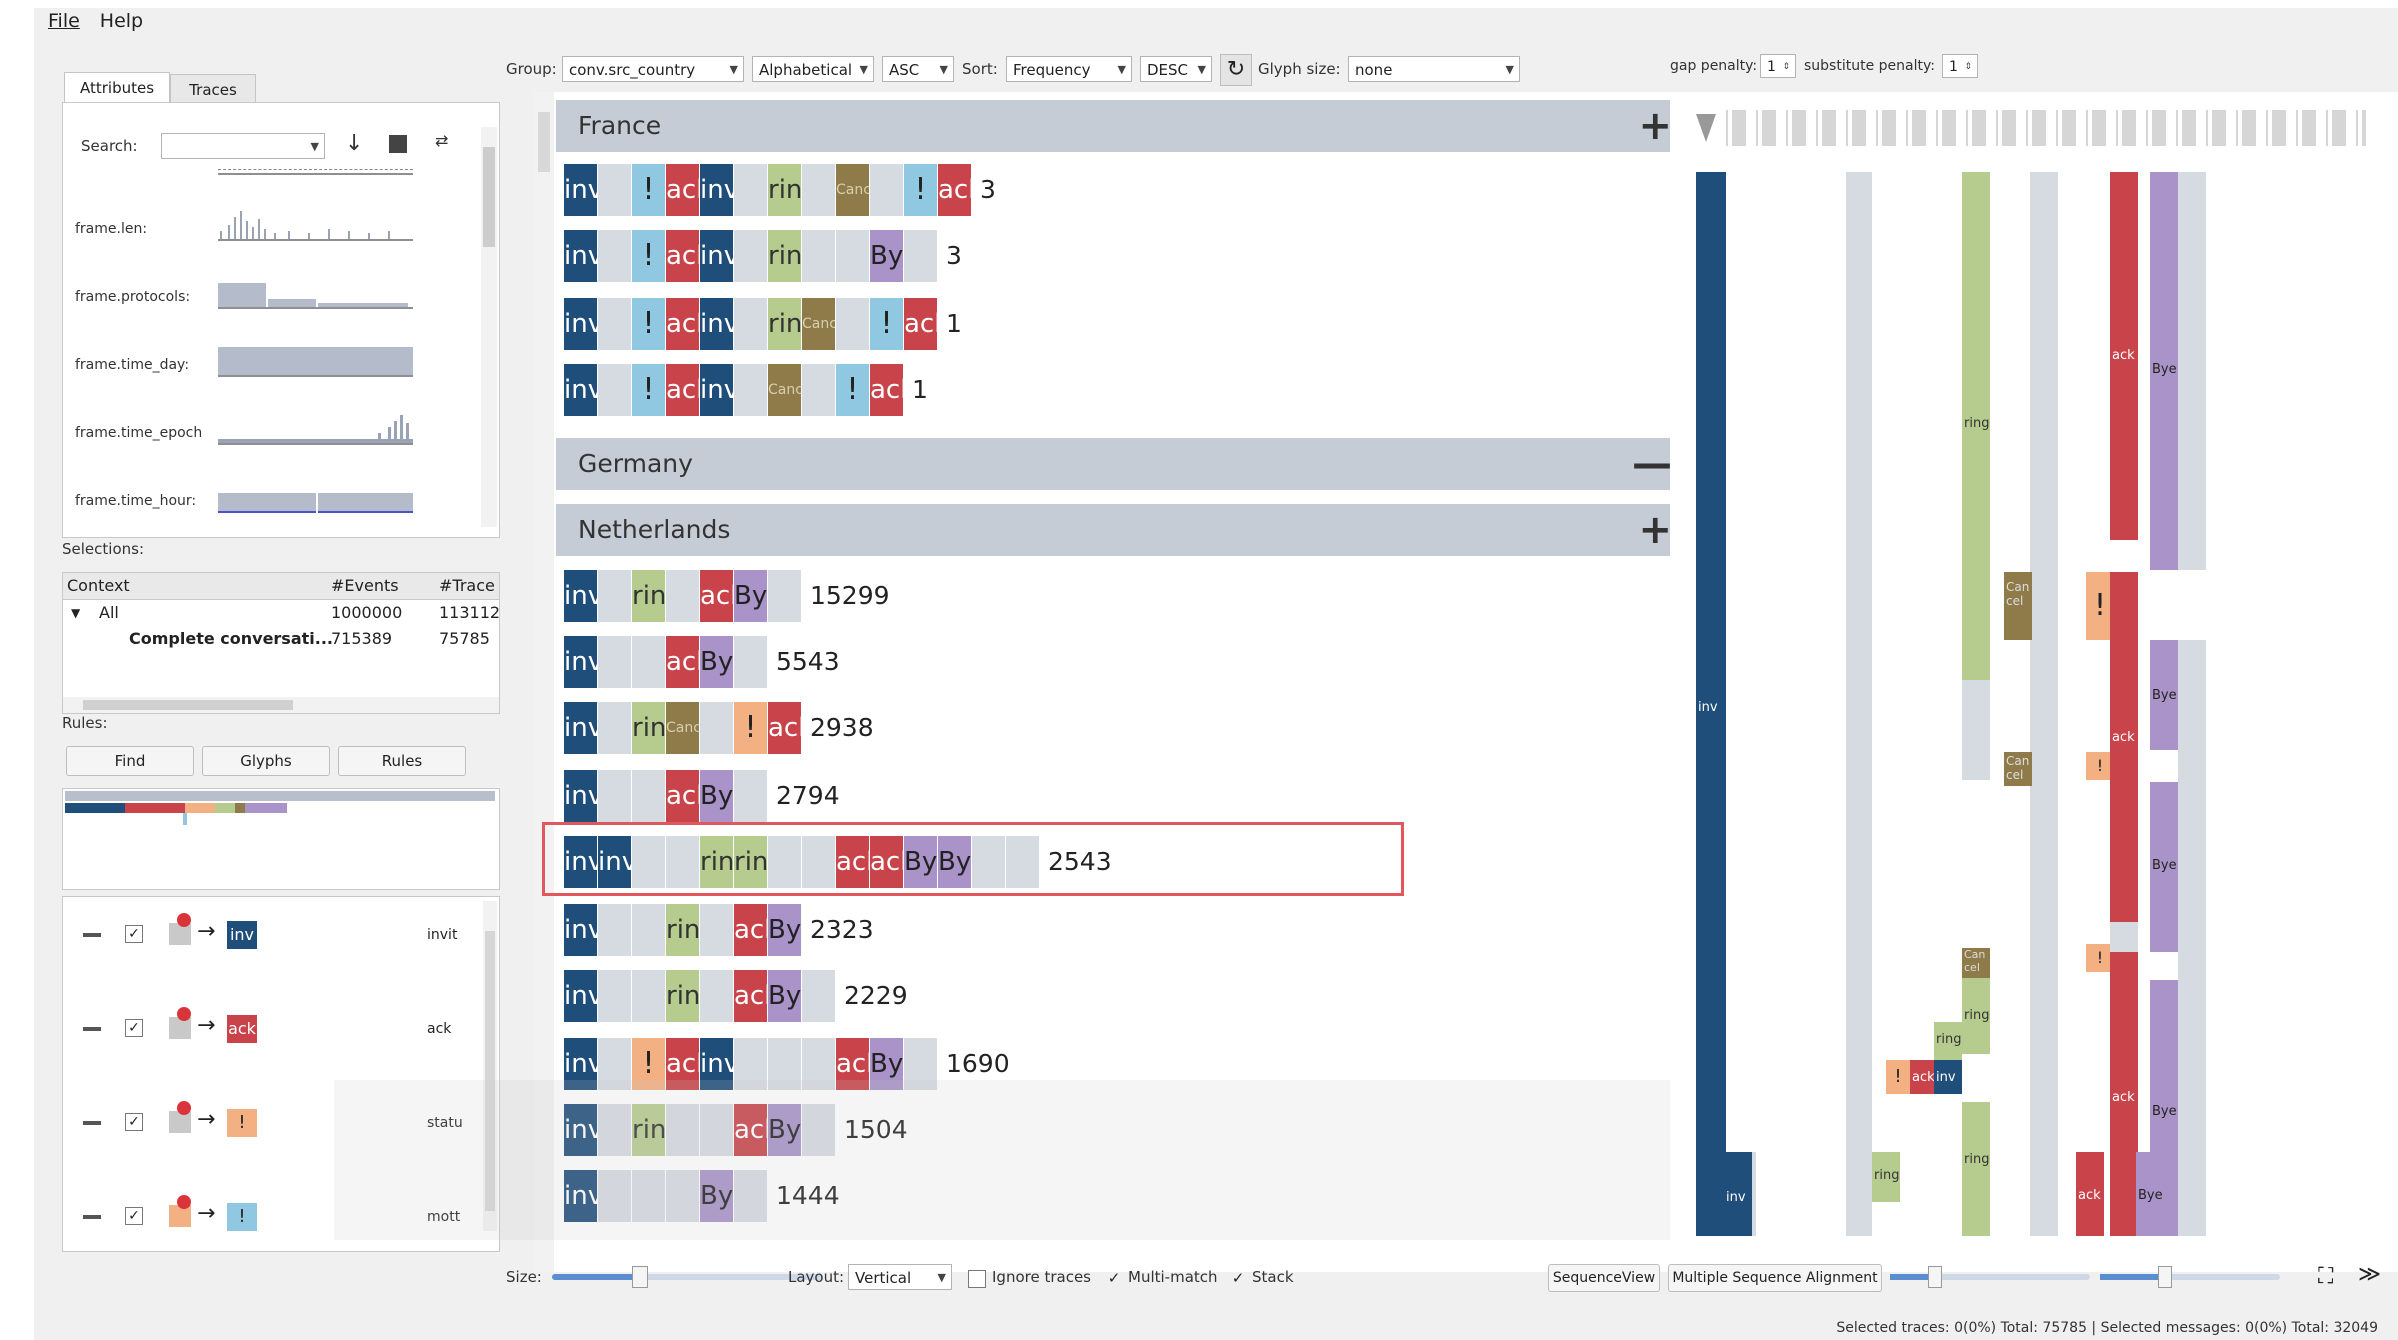 This screenshot has height=1340, width=2398. I want to click on expand-icon: +, so click(1655, 530).